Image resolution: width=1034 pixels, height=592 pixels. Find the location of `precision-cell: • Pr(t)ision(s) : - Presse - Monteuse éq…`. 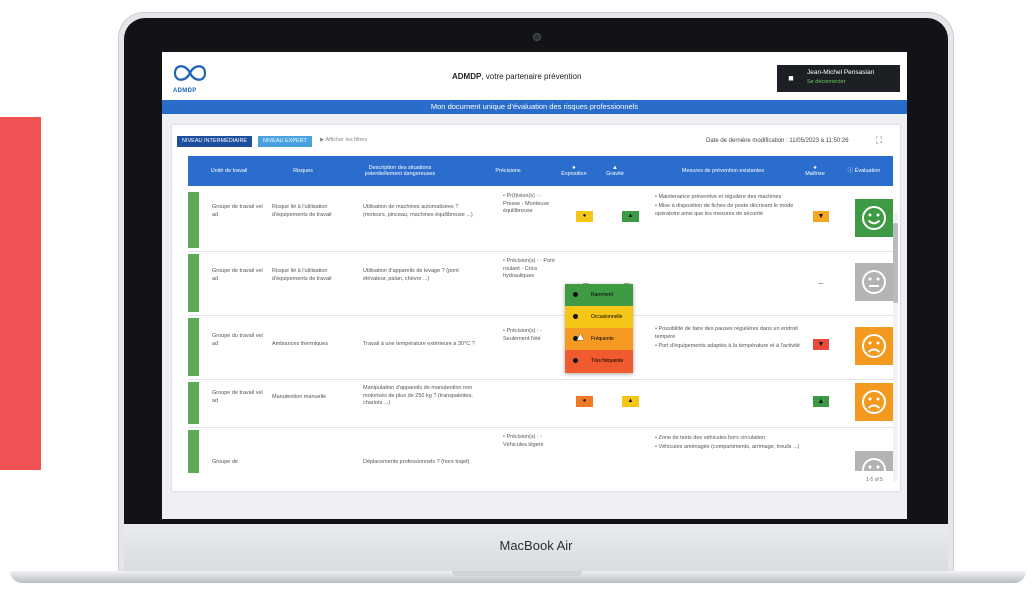

precision-cell: • Pr(t)ision(s) : - Presse - Monteuse éq… is located at coordinates (526, 203).